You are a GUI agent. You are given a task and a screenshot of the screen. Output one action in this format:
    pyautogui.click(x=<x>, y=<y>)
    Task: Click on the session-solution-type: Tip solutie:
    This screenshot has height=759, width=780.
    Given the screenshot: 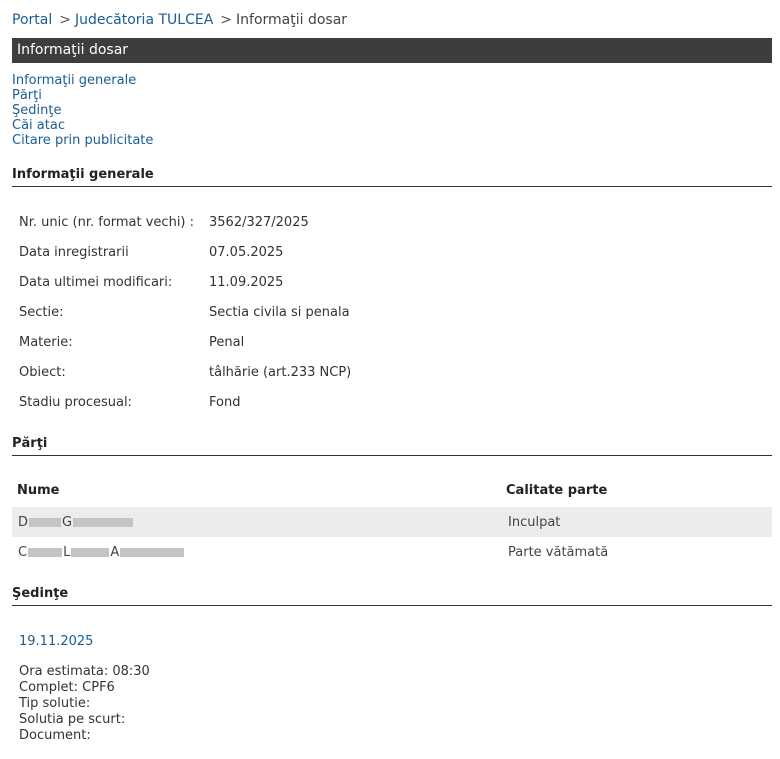 What is the action you would take?
    pyautogui.click(x=55, y=703)
    